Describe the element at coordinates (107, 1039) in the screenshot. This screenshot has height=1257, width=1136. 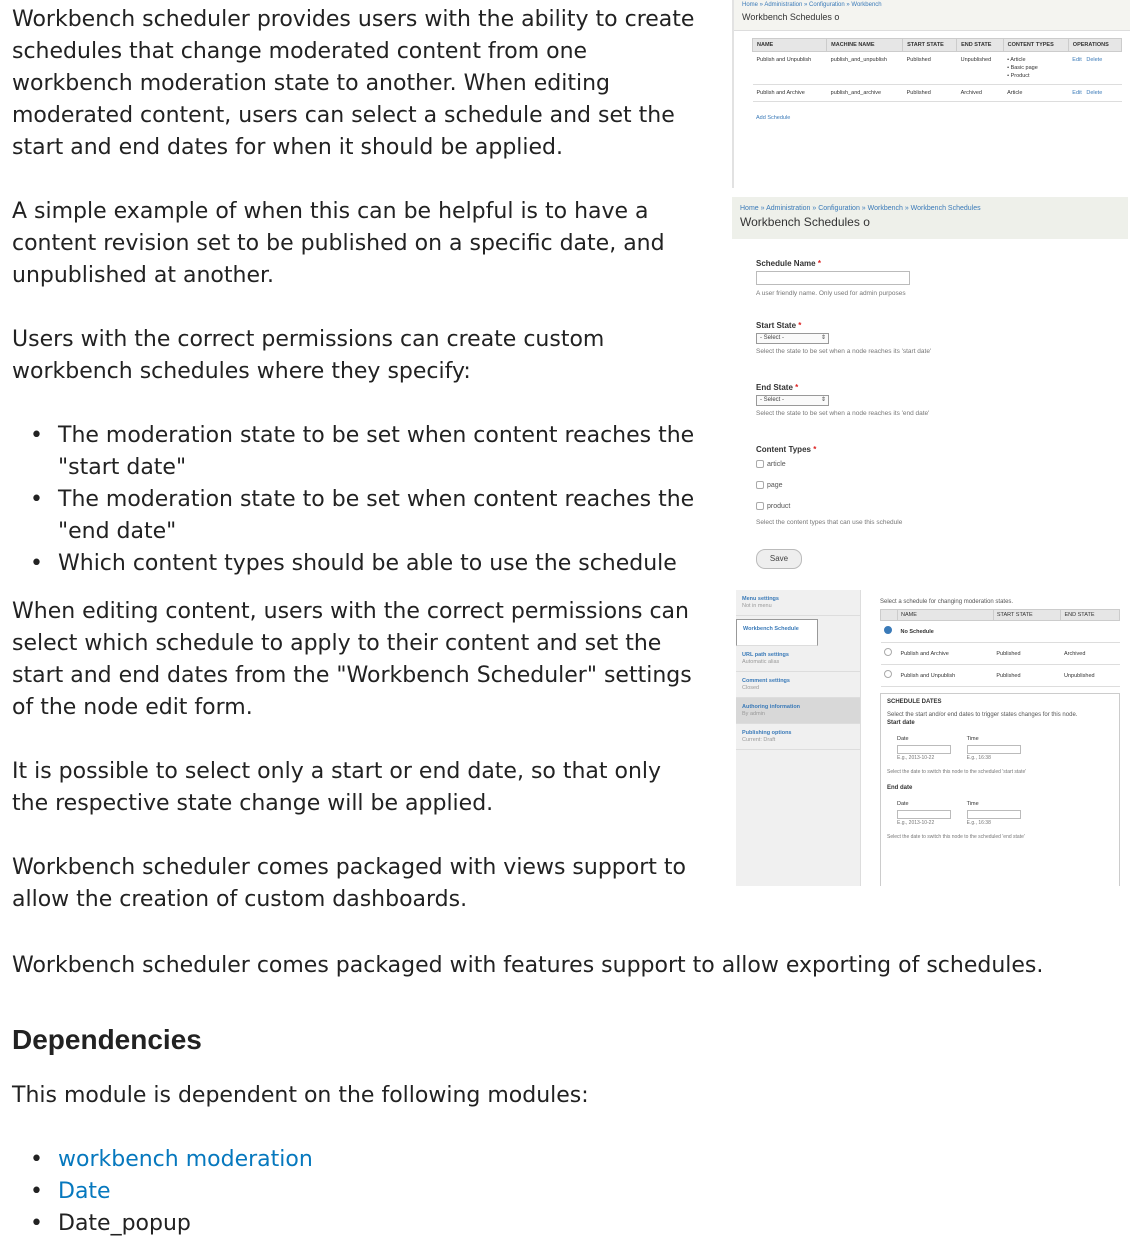
I see `dependencies-heading: Dependencies` at that location.